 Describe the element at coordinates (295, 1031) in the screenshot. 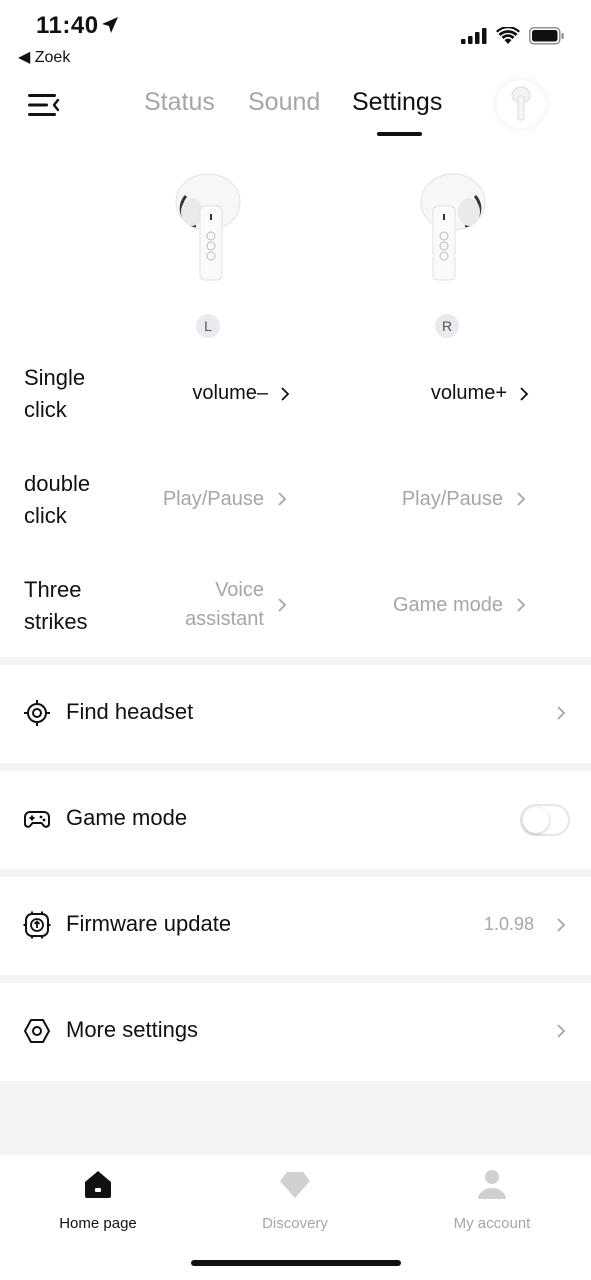

I see `more-settings-row: More settings` at that location.